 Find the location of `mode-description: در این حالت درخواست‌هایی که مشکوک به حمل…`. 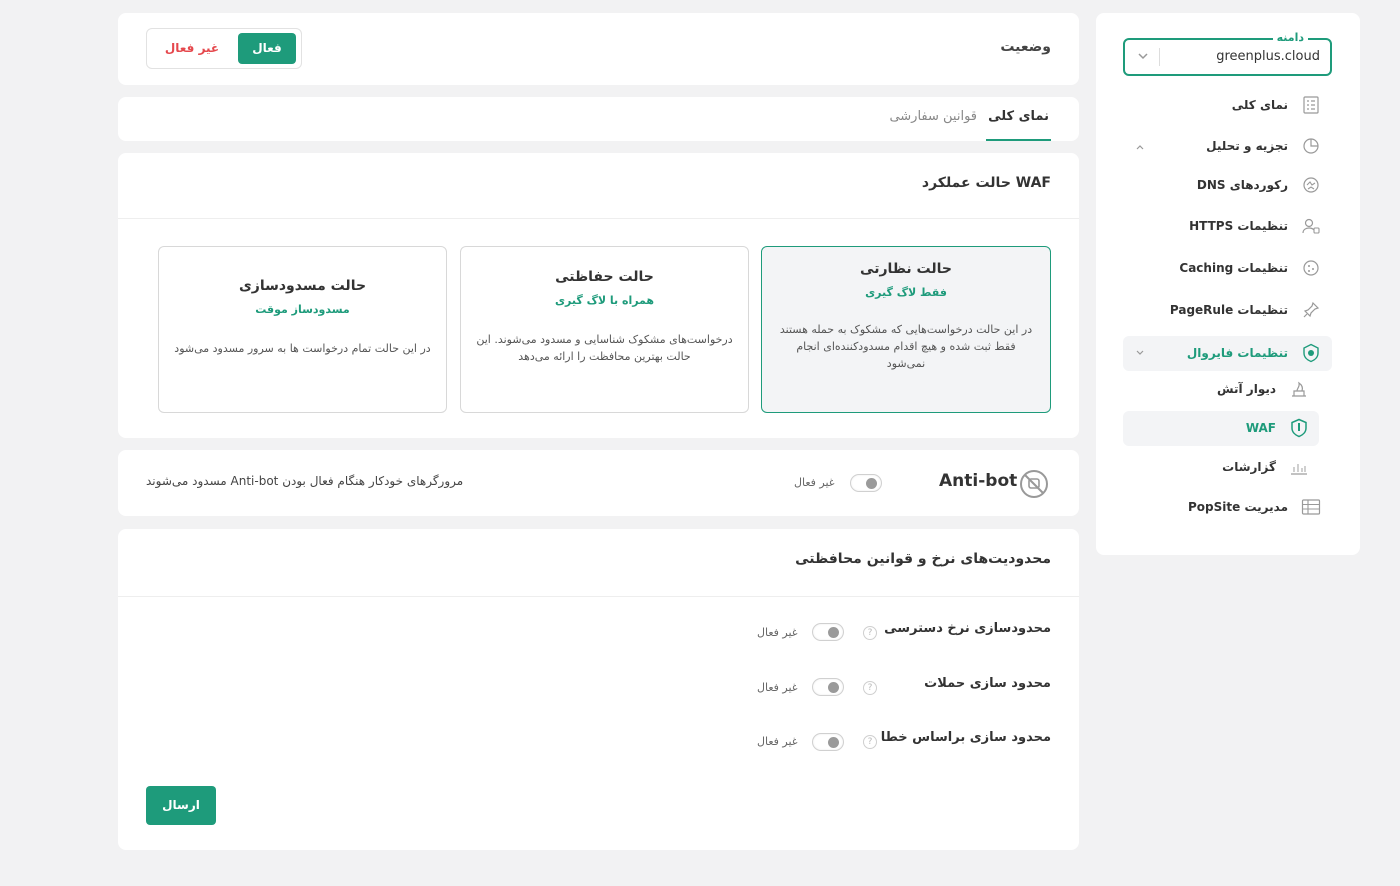

mode-description: در این حالت درخواست‌هایی که مشکوک به حمل… is located at coordinates (906, 346).